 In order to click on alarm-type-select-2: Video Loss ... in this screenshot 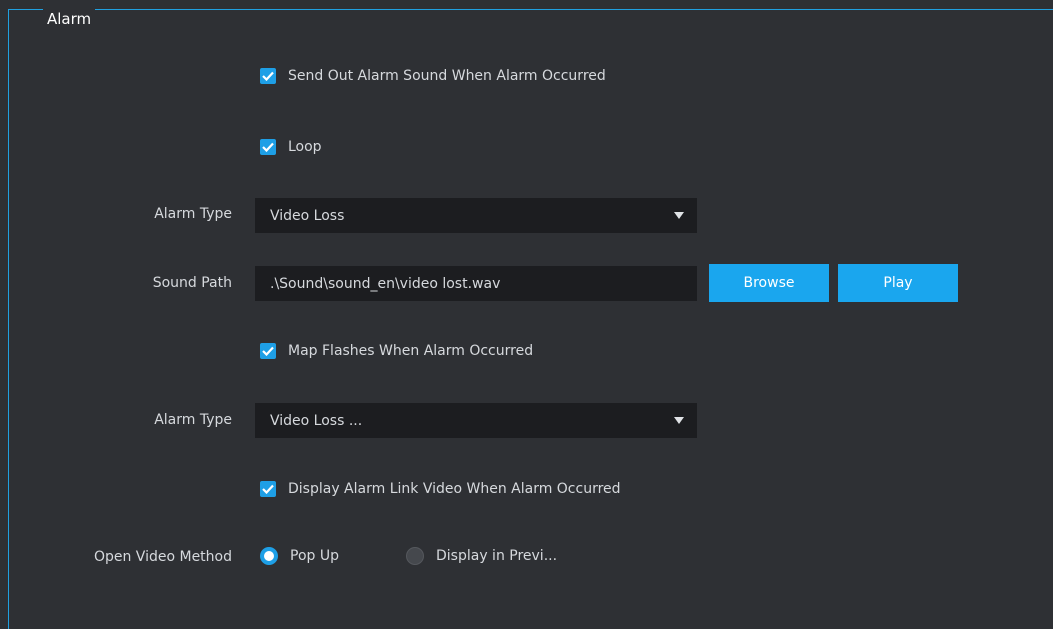, I will do `click(476, 420)`.